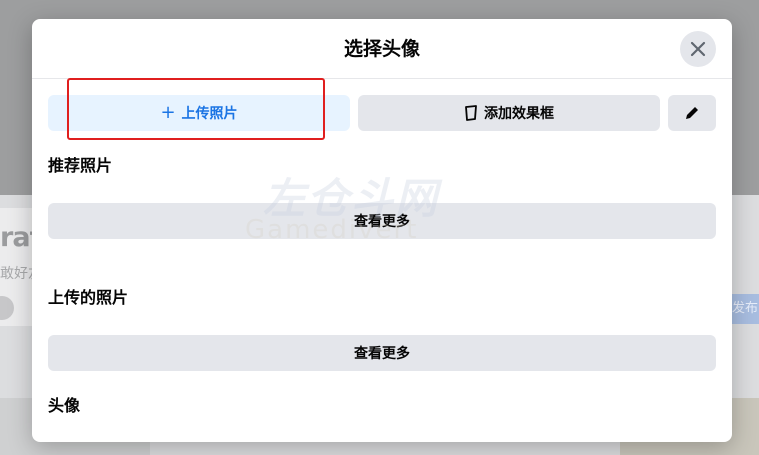 This screenshot has width=759, height=455. I want to click on close-button, so click(698, 49).